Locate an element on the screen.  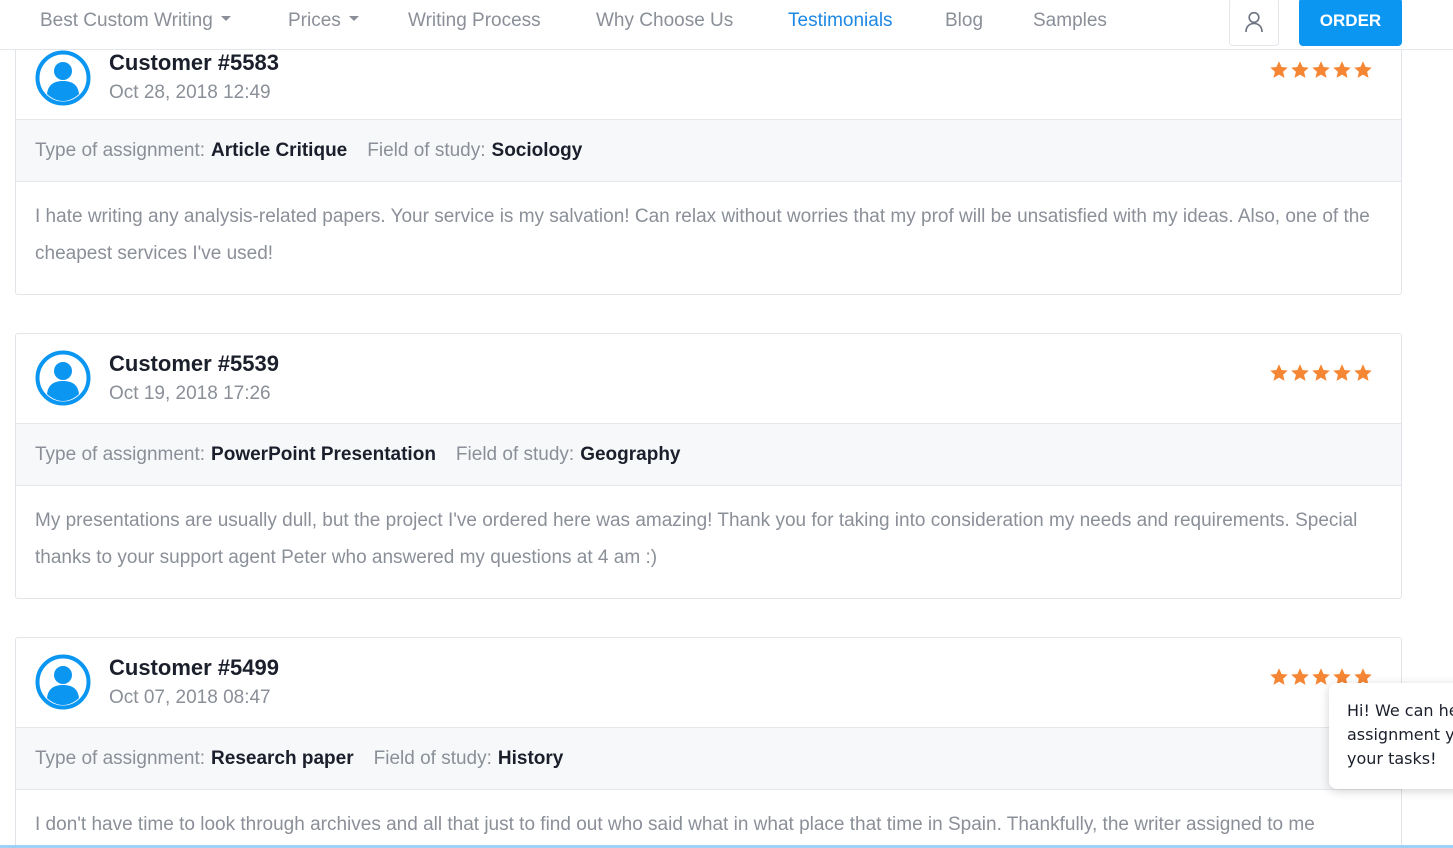
chat-message-line: Hi! We can he is located at coordinates (1400, 710).